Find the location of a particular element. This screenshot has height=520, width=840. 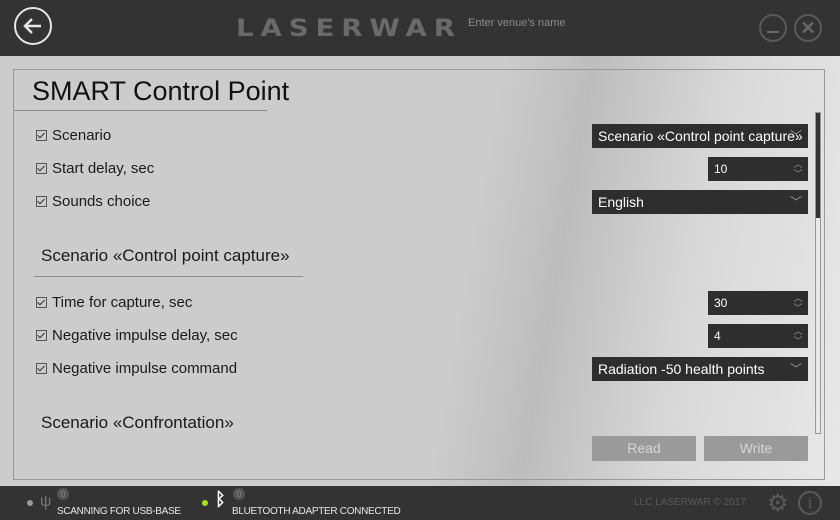

bluetooth-status-dot is located at coordinates (205, 503).